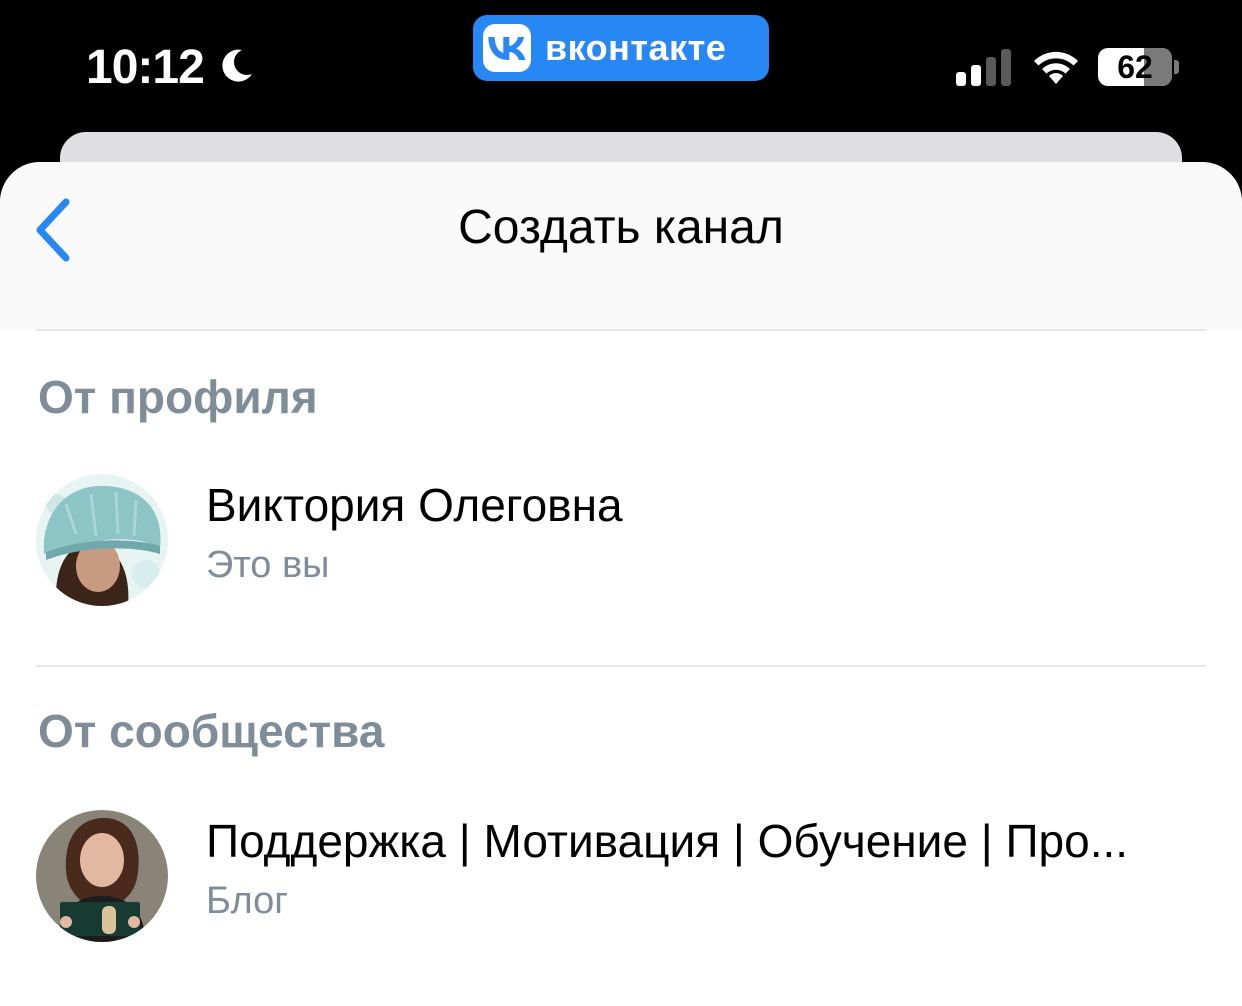 The image size is (1242, 1006). I want to click on status-time: 10:12, so click(145, 67).